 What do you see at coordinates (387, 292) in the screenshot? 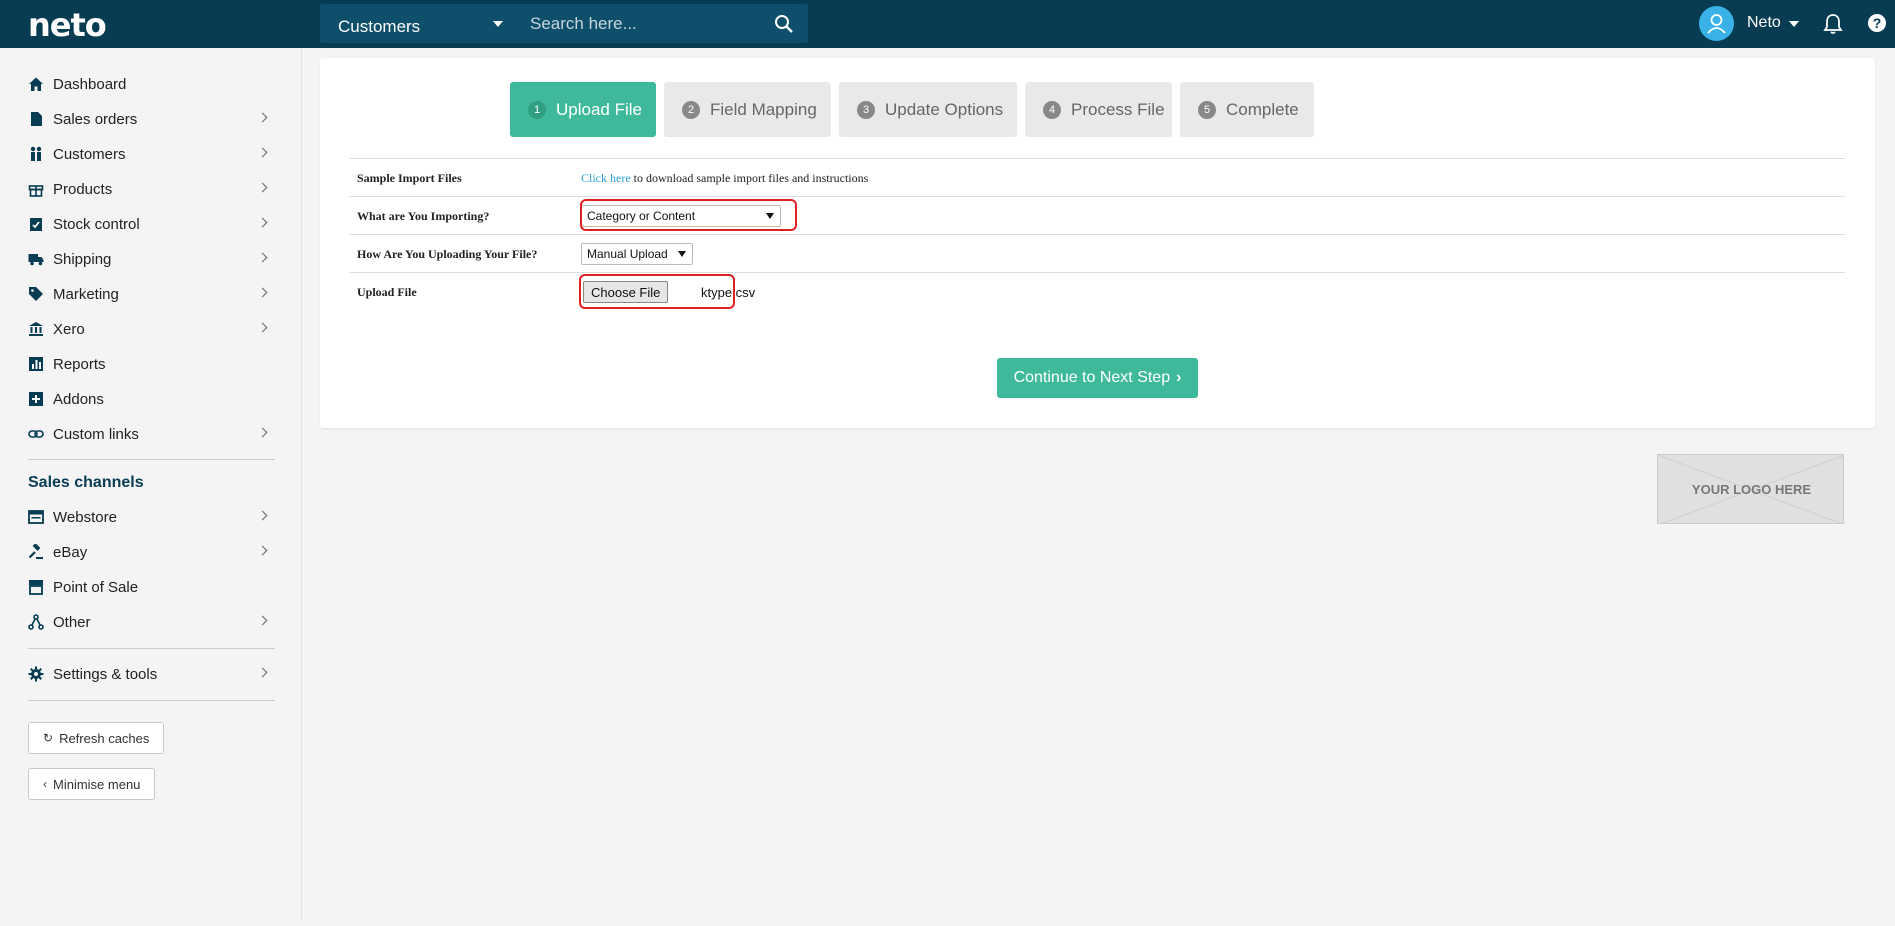
I see `upload-file-label: Upload File` at bounding box center [387, 292].